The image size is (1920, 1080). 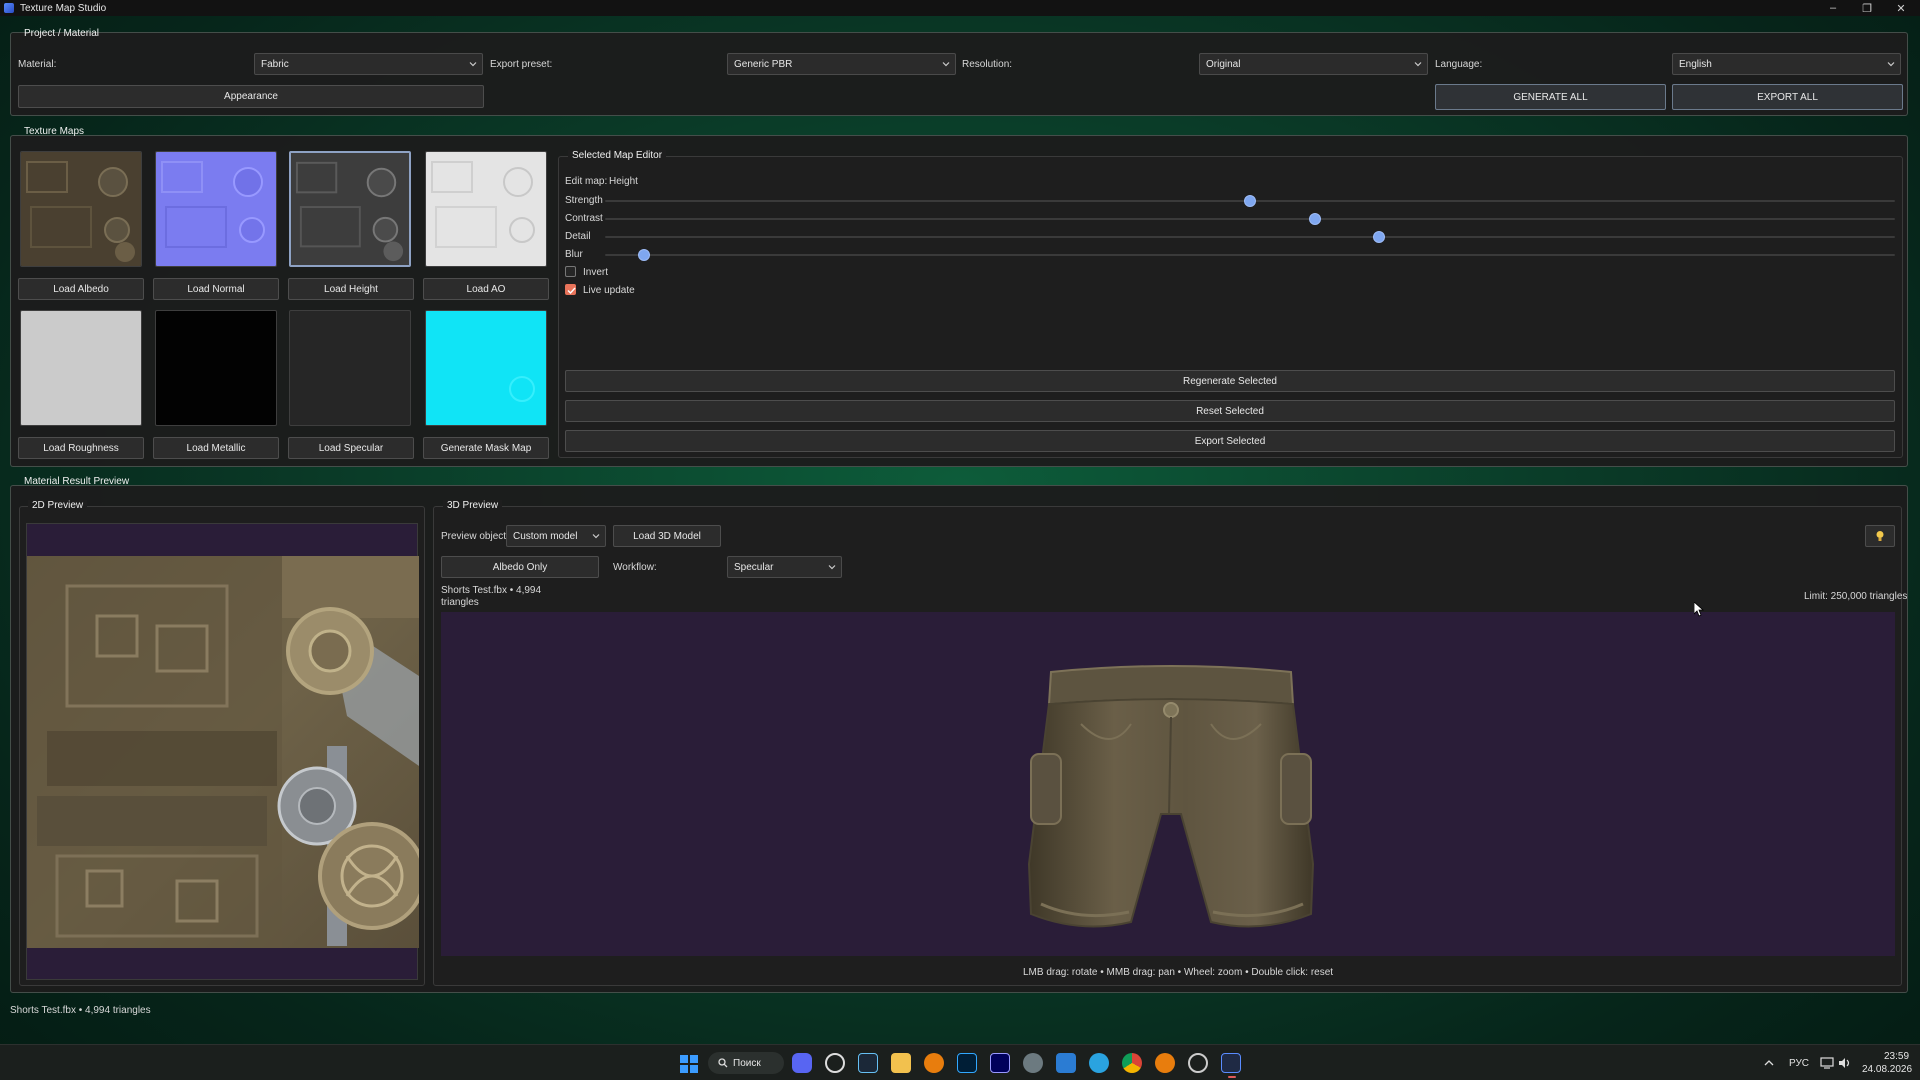 What do you see at coordinates (81, 448) in the screenshot?
I see `load-roughness-button: Load Roughness` at bounding box center [81, 448].